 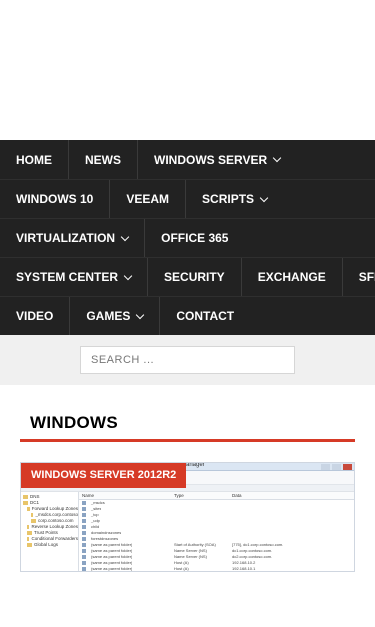 I want to click on nav-row: VIDEO GAMES CONTACT, so click(x=187, y=315).